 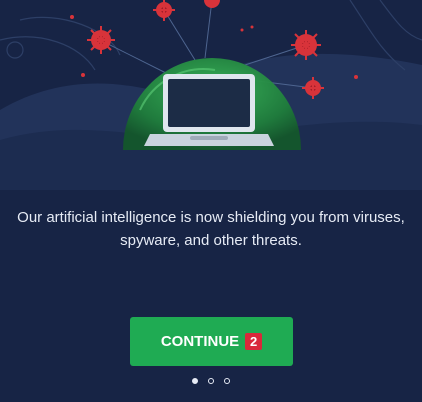 What do you see at coordinates (254, 341) in the screenshot?
I see `step-badge: 2` at bounding box center [254, 341].